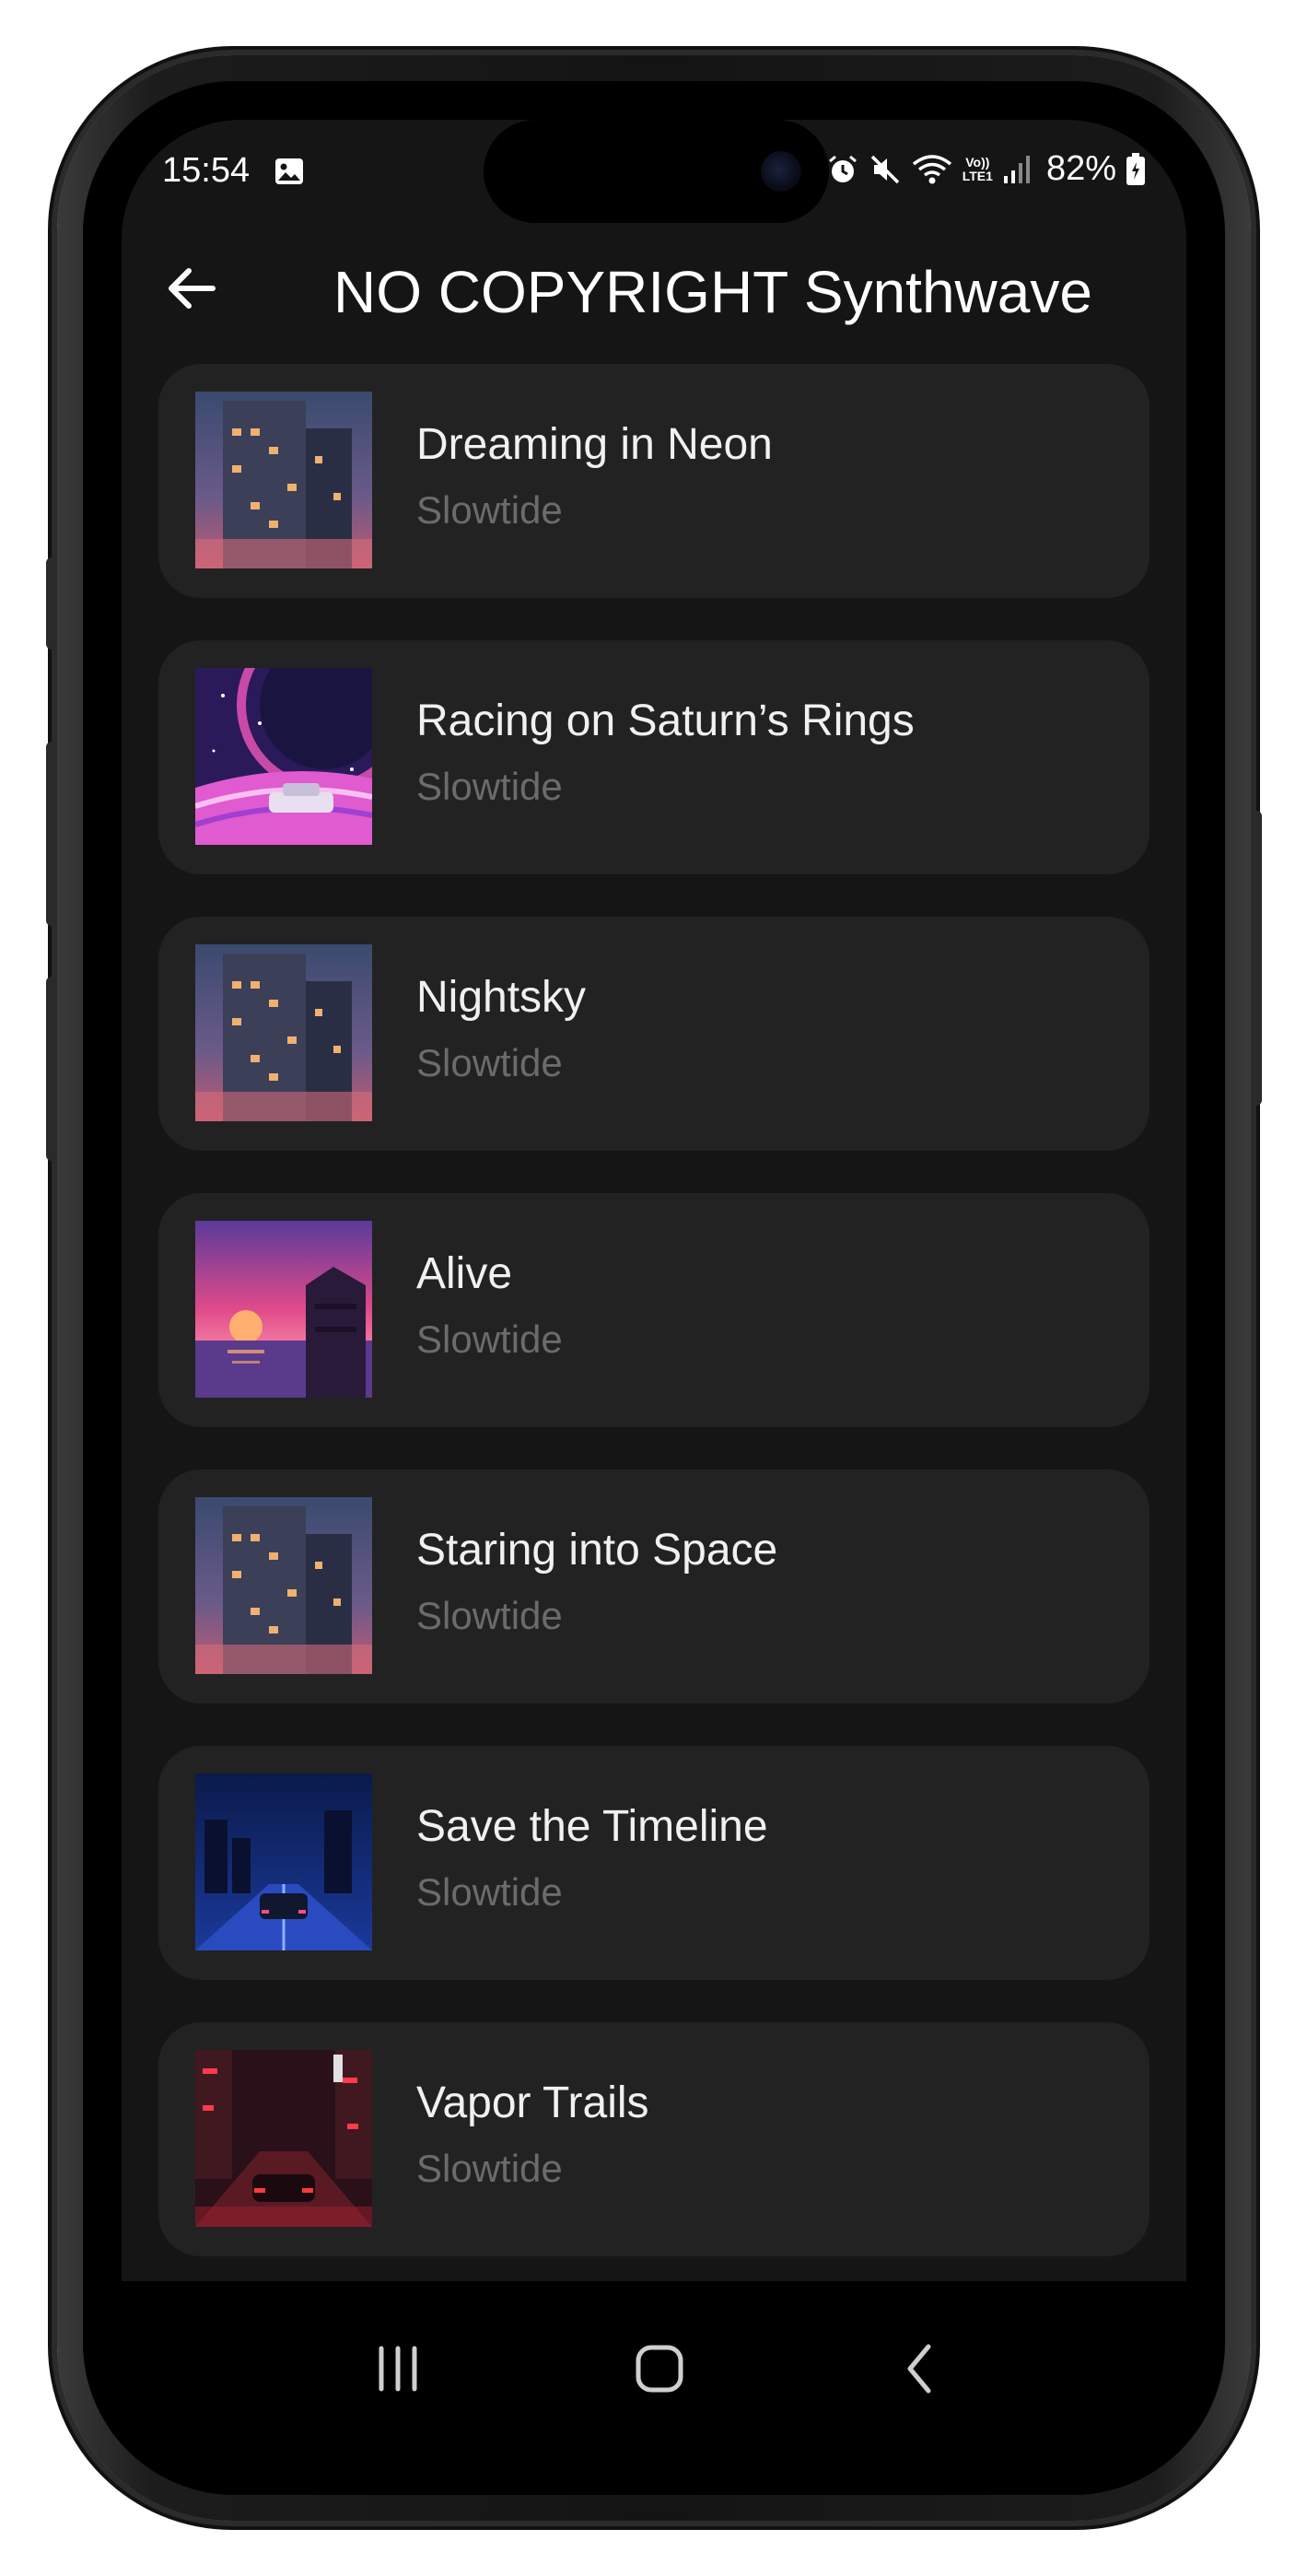  Describe the element at coordinates (653, 2139) in the screenshot. I see `song-card: Vapor Trails Slowtide` at that location.